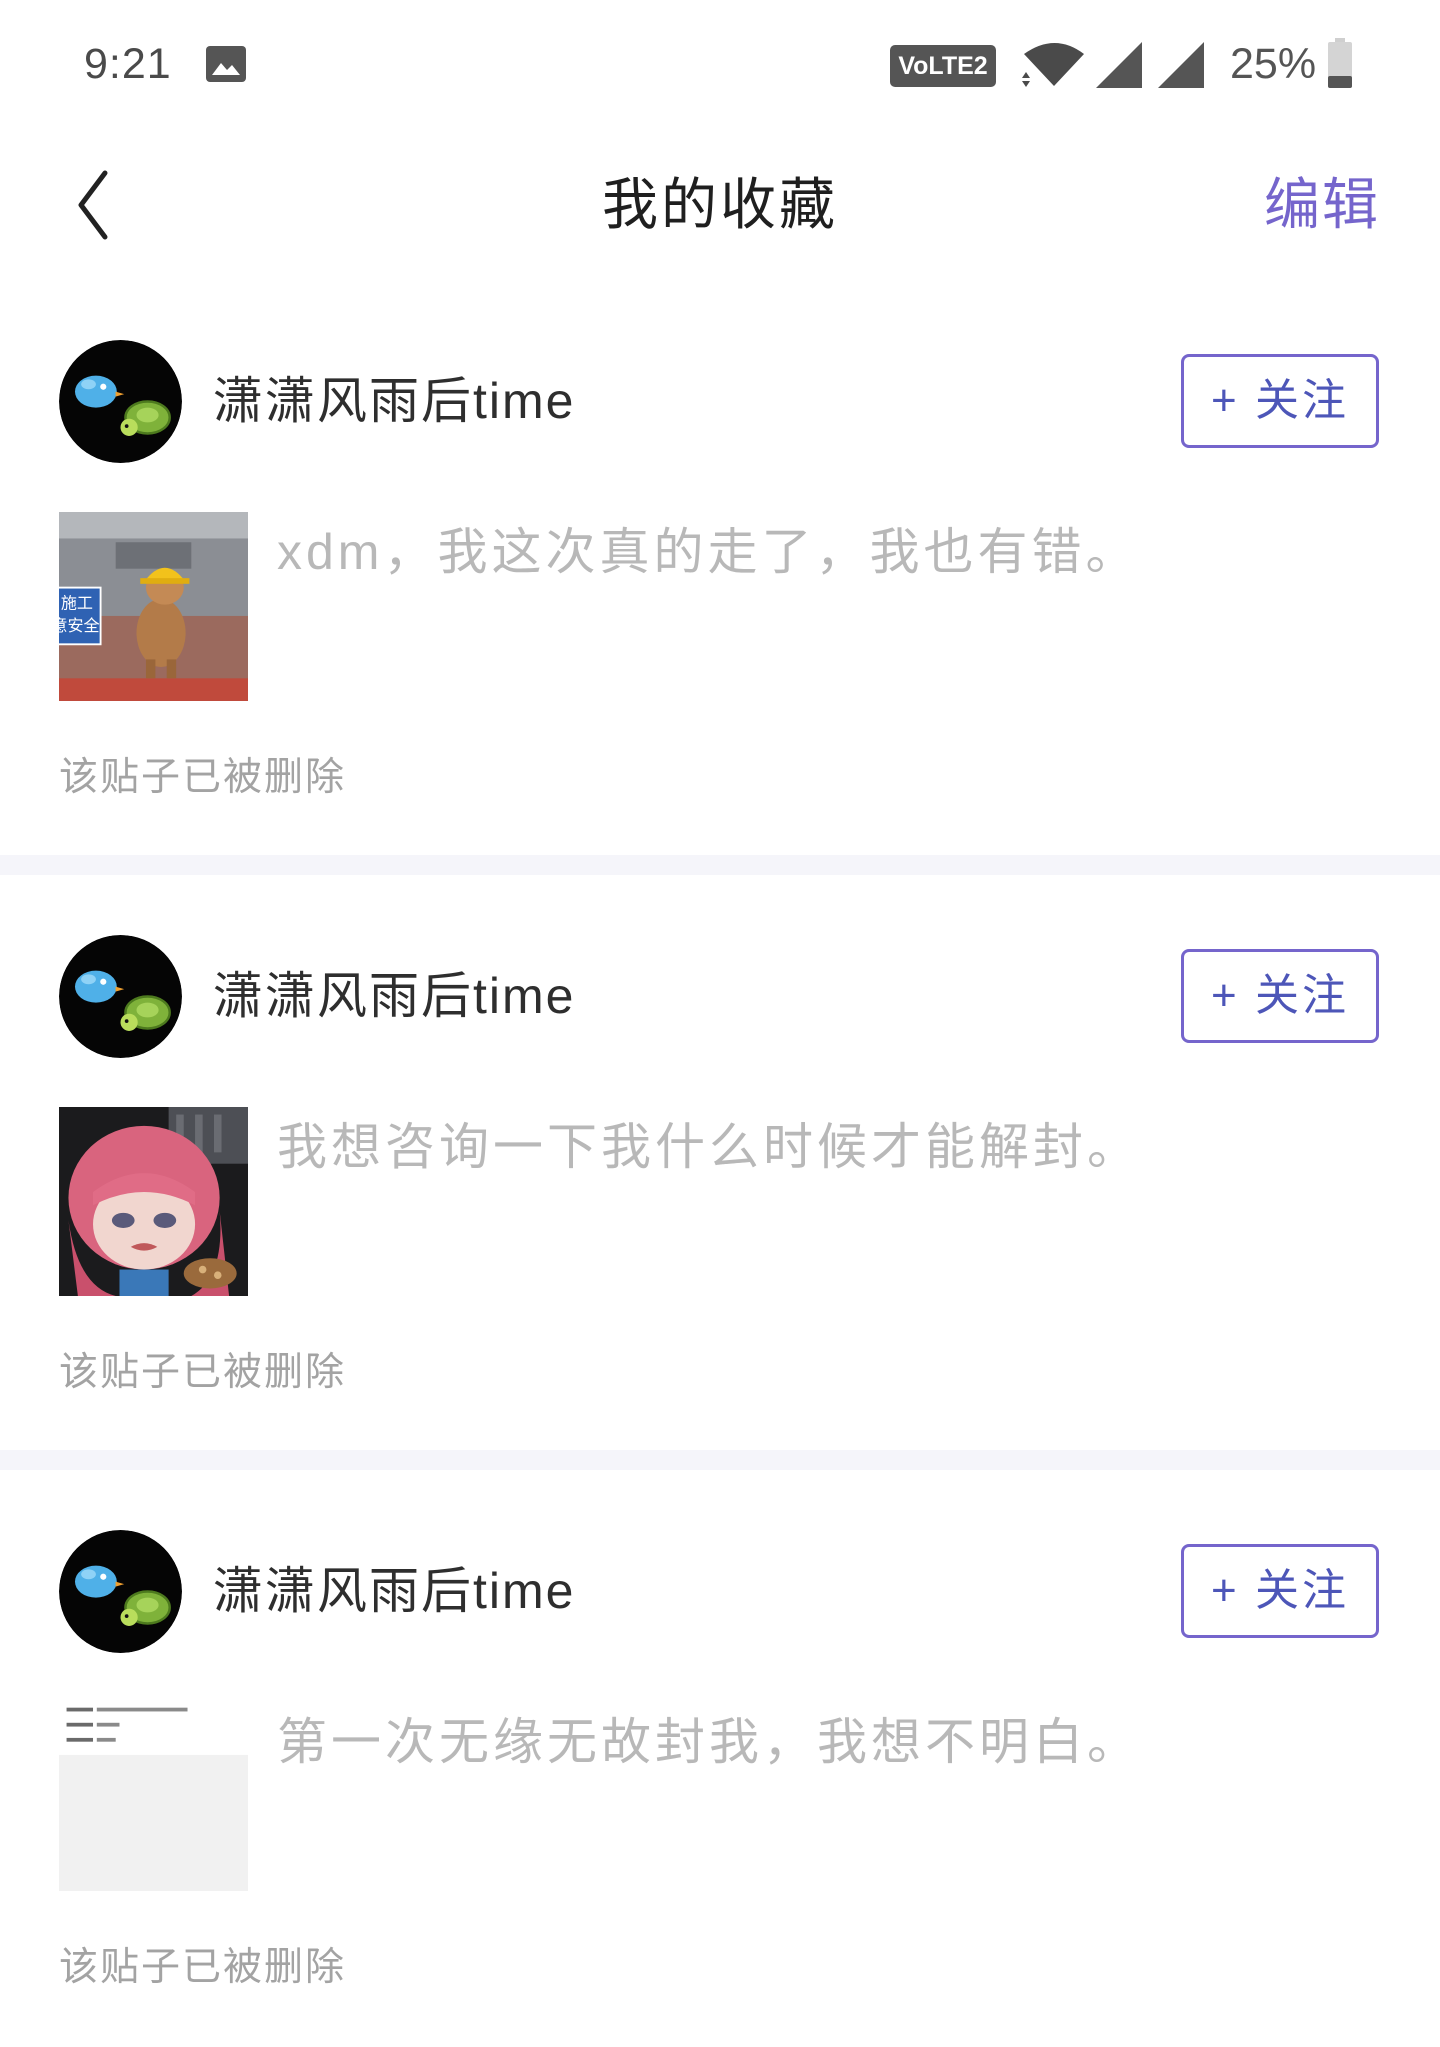  I want to click on status-time: 9:21, so click(128, 64).